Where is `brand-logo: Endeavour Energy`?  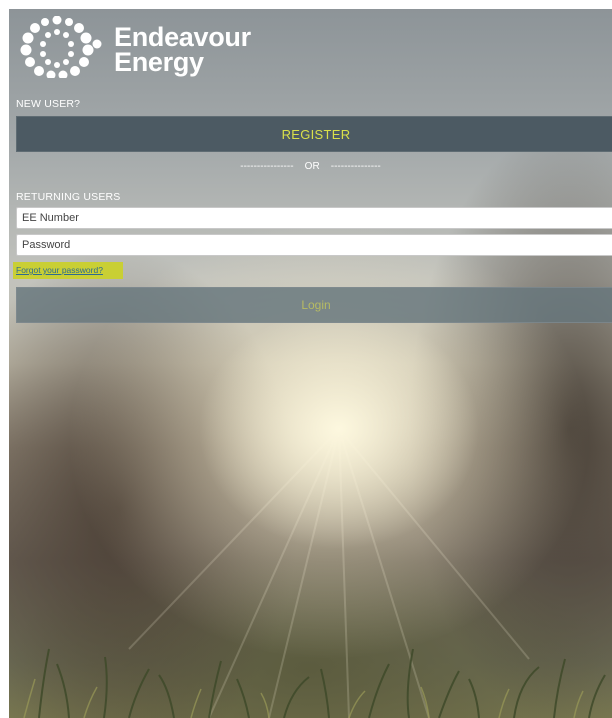
brand-logo: Endeavour Energy is located at coordinates (137, 51).